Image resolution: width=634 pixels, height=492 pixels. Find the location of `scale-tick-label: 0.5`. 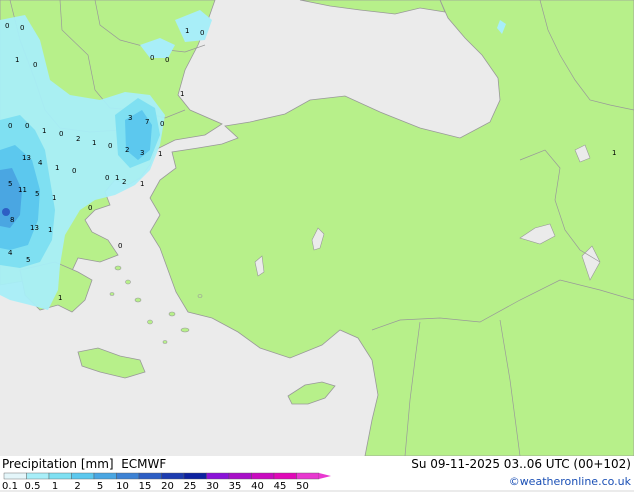

scale-tick-label: 0.5 is located at coordinates (32, 486).